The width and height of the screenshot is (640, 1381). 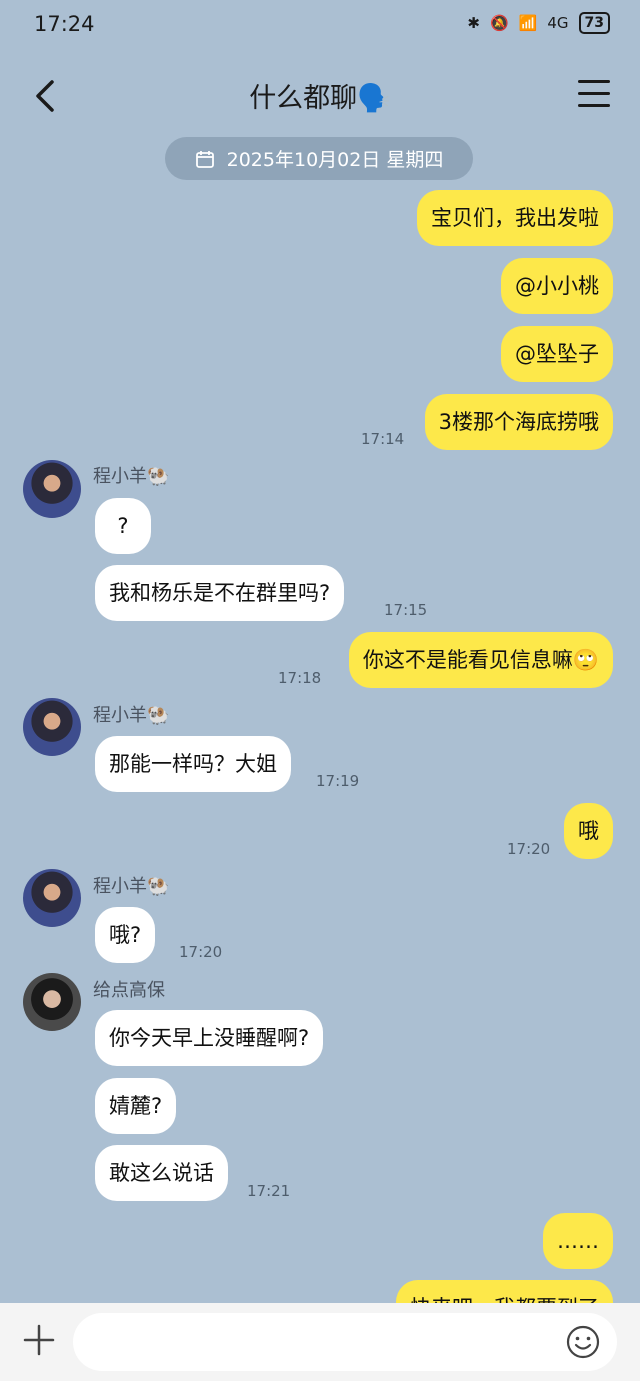 What do you see at coordinates (588, 831) in the screenshot?
I see `message-bubble-out: 哦` at bounding box center [588, 831].